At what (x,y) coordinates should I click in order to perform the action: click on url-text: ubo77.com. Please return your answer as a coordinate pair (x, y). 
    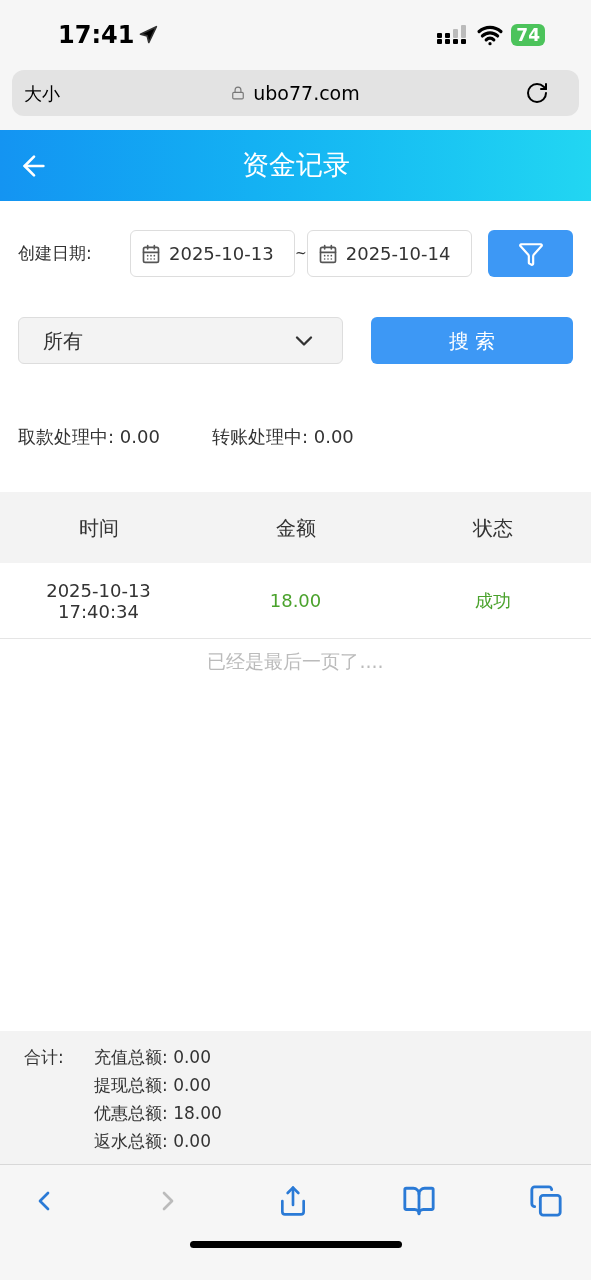
    Looking at the image, I should click on (306, 93).